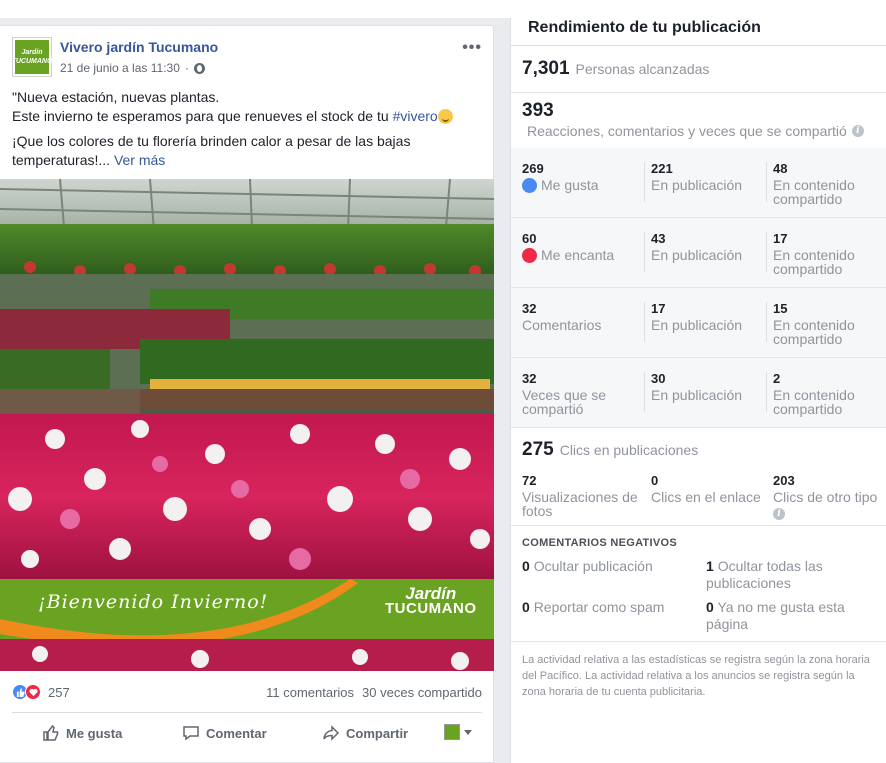  I want to click on clicks-stat: 275 Clics en publicaciones, so click(610, 450).